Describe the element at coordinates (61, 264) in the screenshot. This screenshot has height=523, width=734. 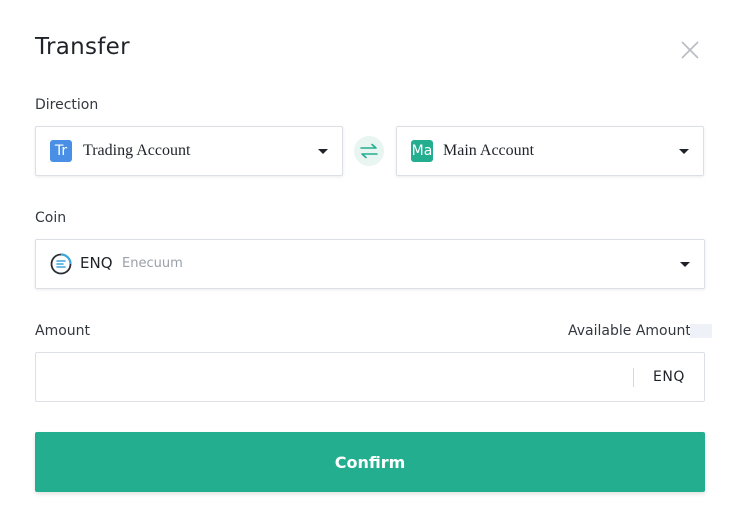
I see `enecuum-coin-icon` at that location.